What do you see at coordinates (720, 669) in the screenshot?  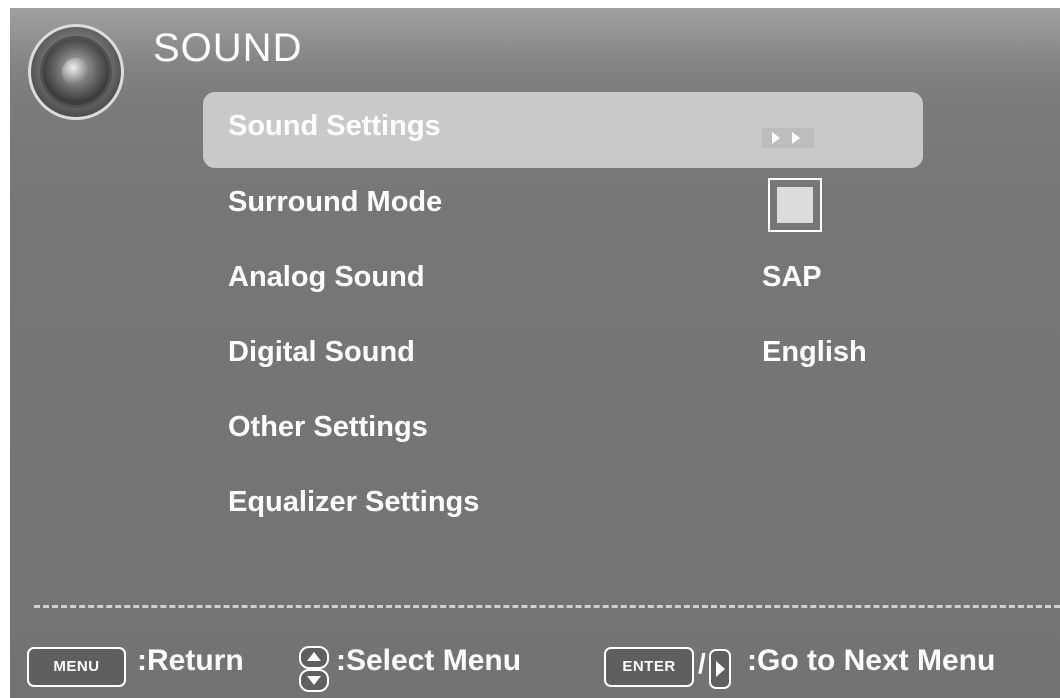 I see `right-arrow-key-icon` at bounding box center [720, 669].